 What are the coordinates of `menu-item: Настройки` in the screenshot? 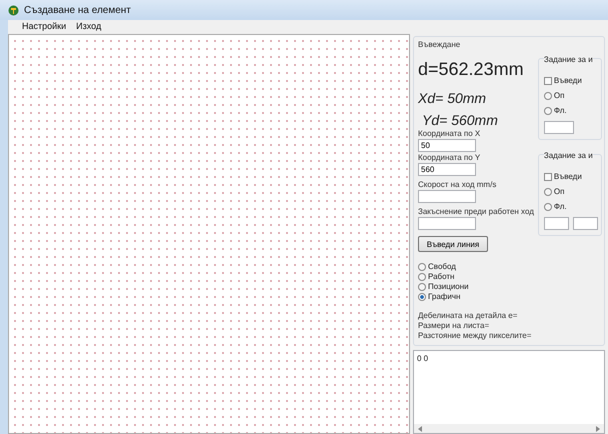 It's located at (44, 26).